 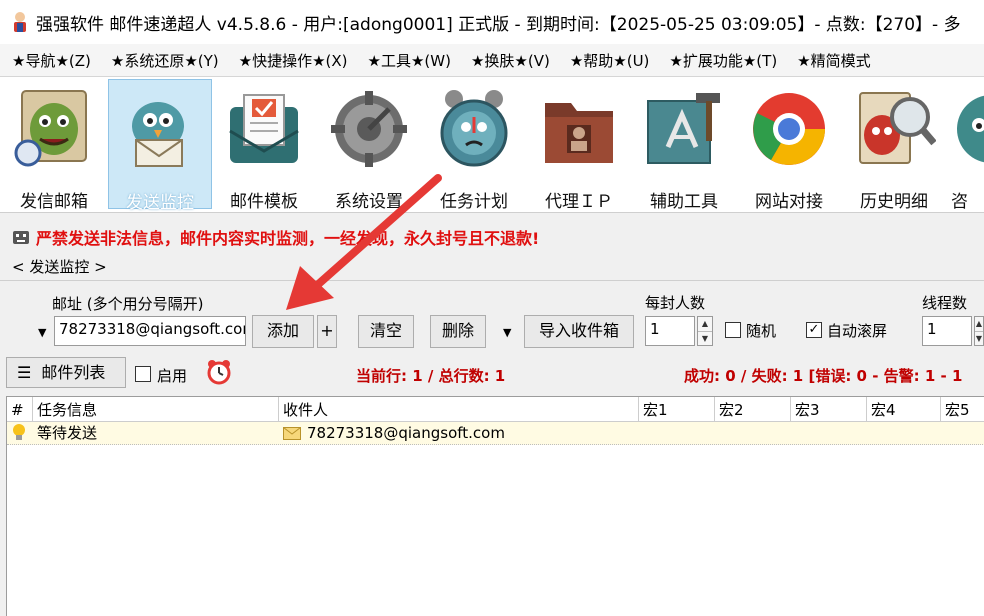 I want to click on tool-consult: 咨, so click(x=965, y=144).